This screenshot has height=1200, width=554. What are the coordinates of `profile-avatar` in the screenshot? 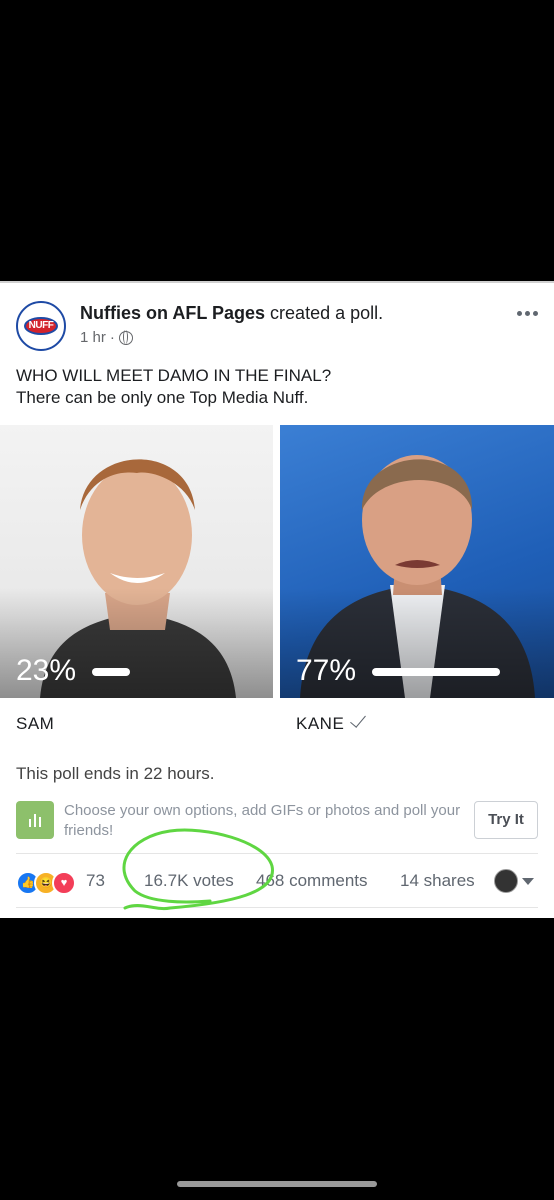 It's located at (506, 881).